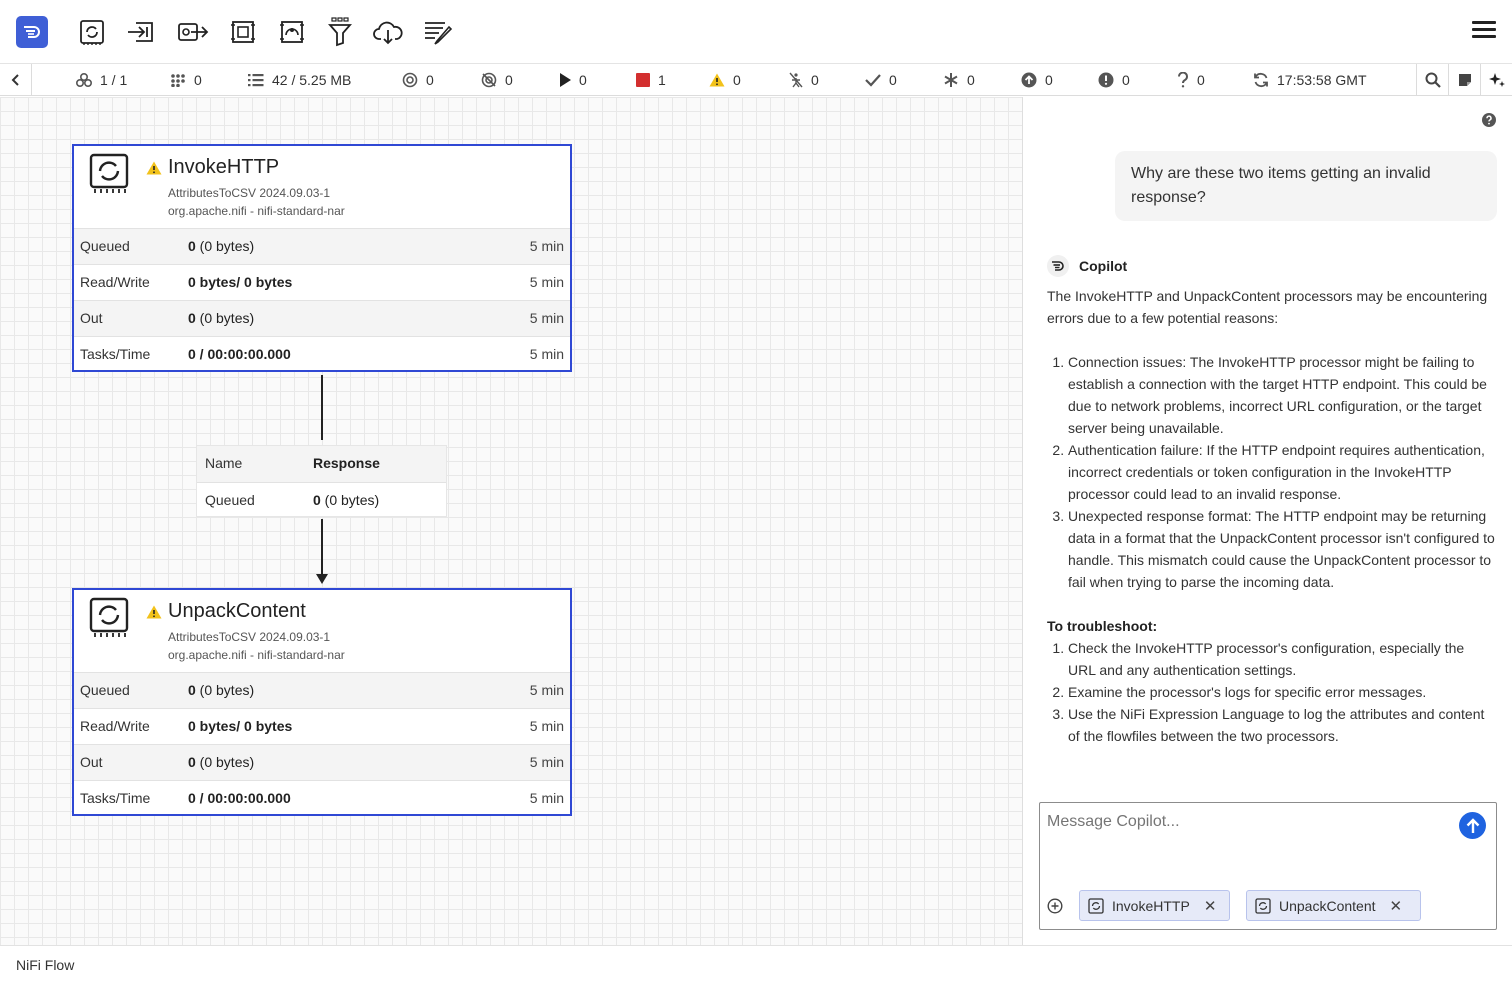 This screenshot has height=982, width=1512. I want to click on last-refresh-stat: 17:53:58 GMT, so click(1310, 80).